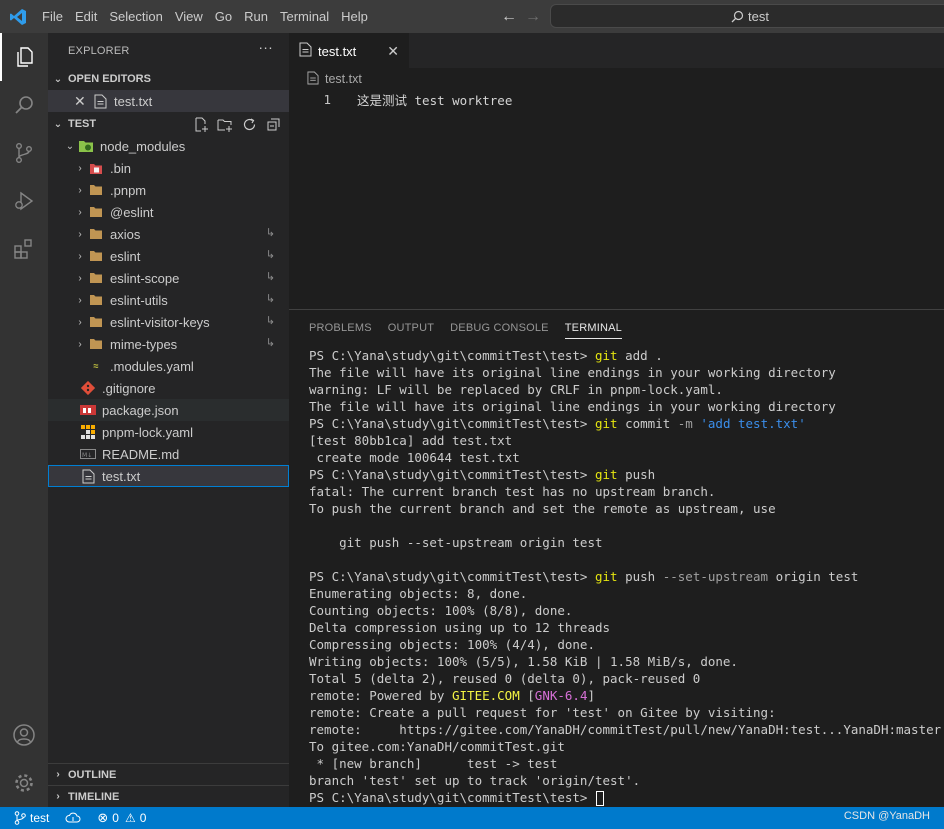 The height and width of the screenshot is (829, 944). Describe the element at coordinates (168, 410) in the screenshot. I see `tree-item-package-json: package.json` at that location.